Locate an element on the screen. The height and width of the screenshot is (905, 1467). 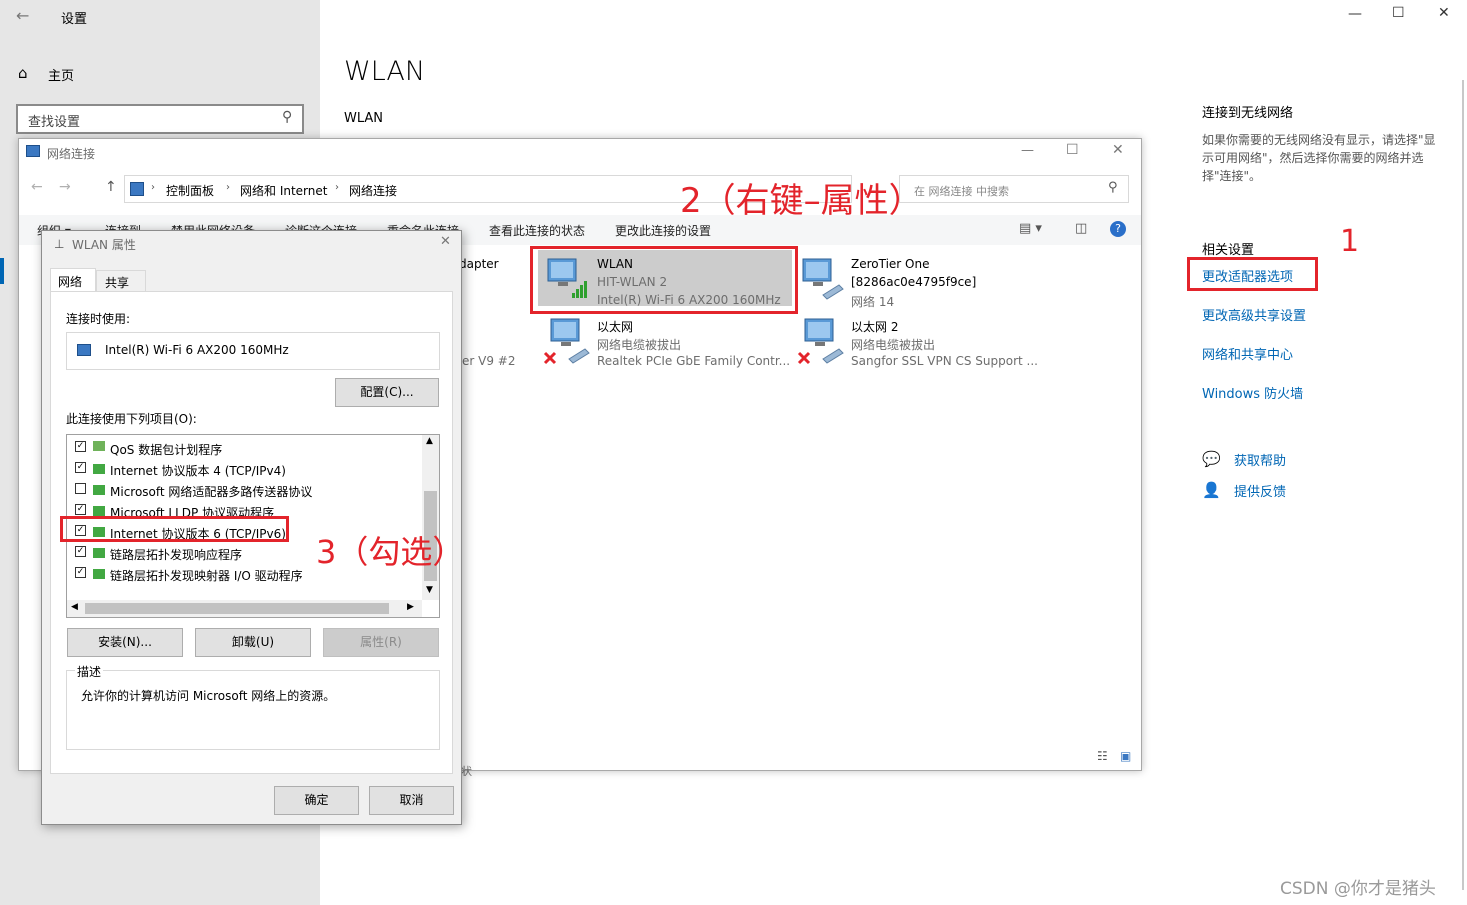
network-sharing-center-link: 网络和共享中心 is located at coordinates (1247, 353).